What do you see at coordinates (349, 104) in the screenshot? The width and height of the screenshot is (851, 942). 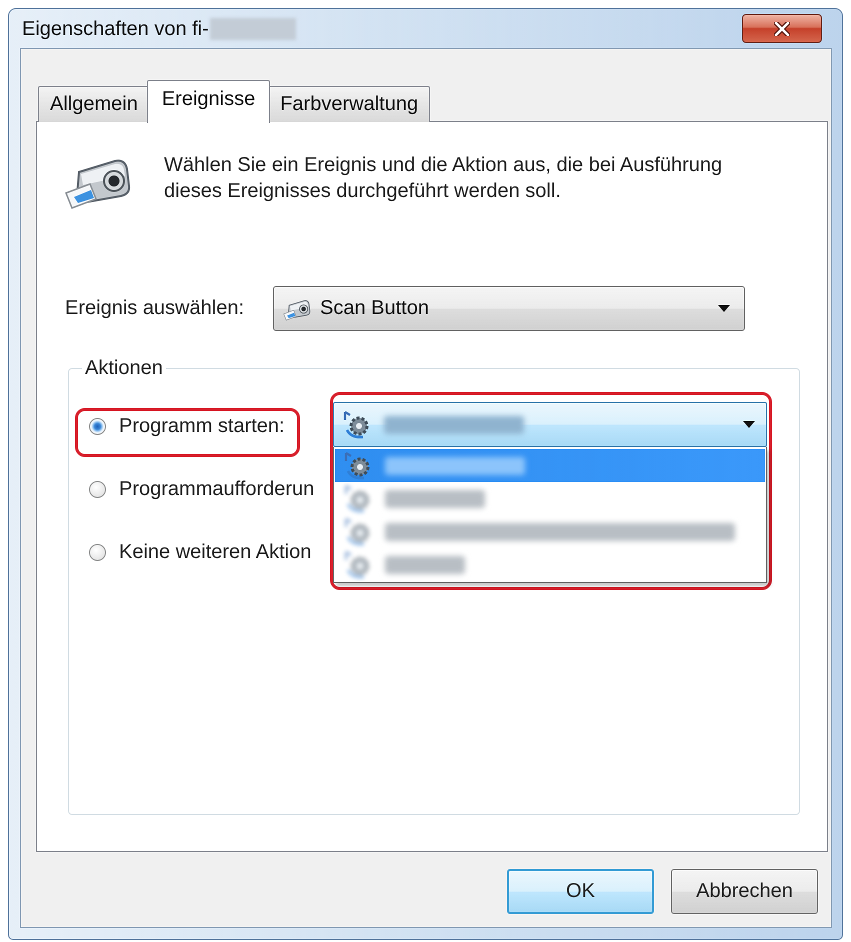 I see `tab: Farbverwaltung` at bounding box center [349, 104].